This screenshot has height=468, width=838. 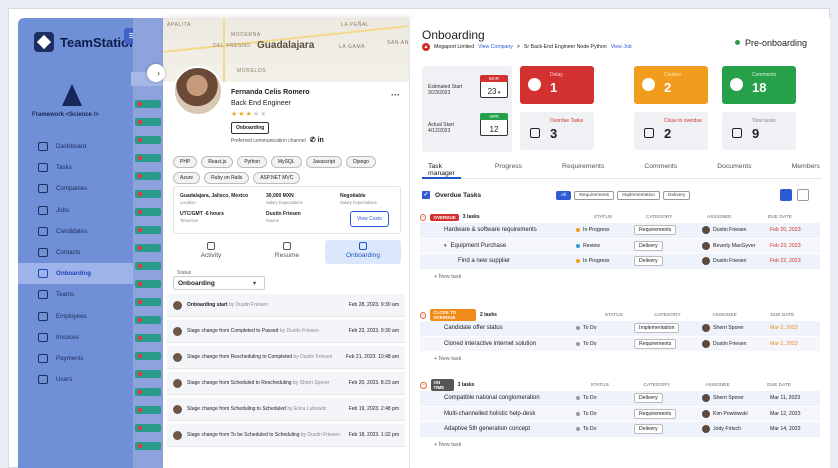 I want to click on task-name: Hardware & software requirements, so click(x=498, y=230).